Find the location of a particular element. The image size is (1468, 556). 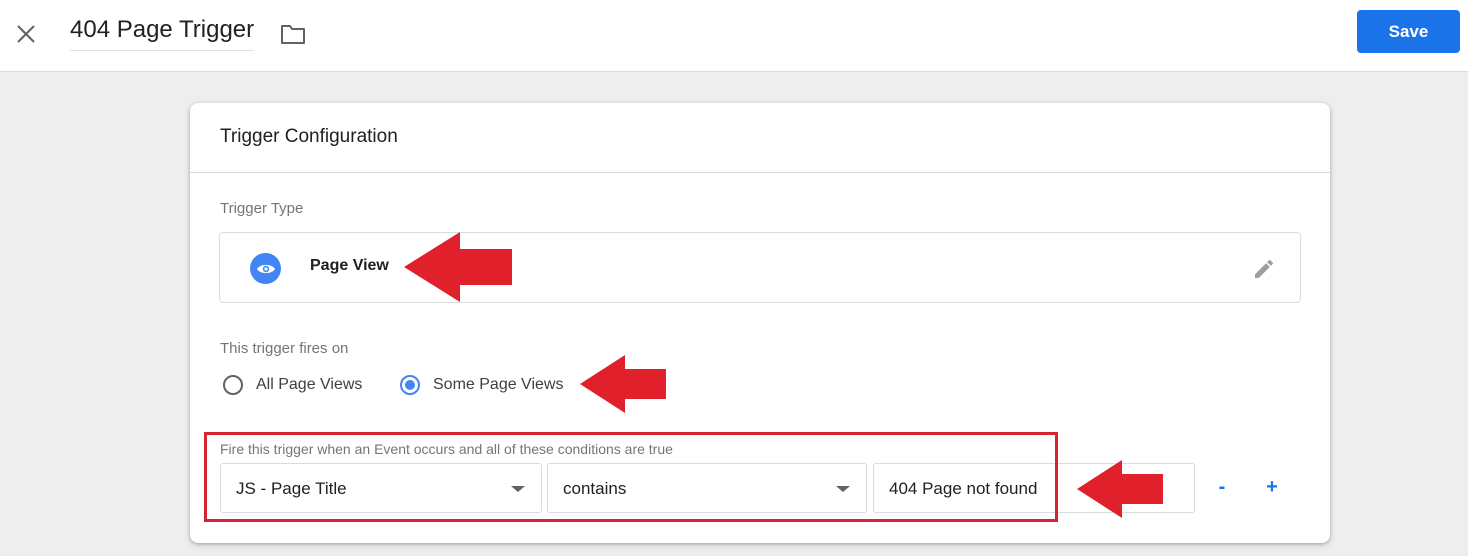

radio-some-page-views: Some Page Views is located at coordinates (481, 385).